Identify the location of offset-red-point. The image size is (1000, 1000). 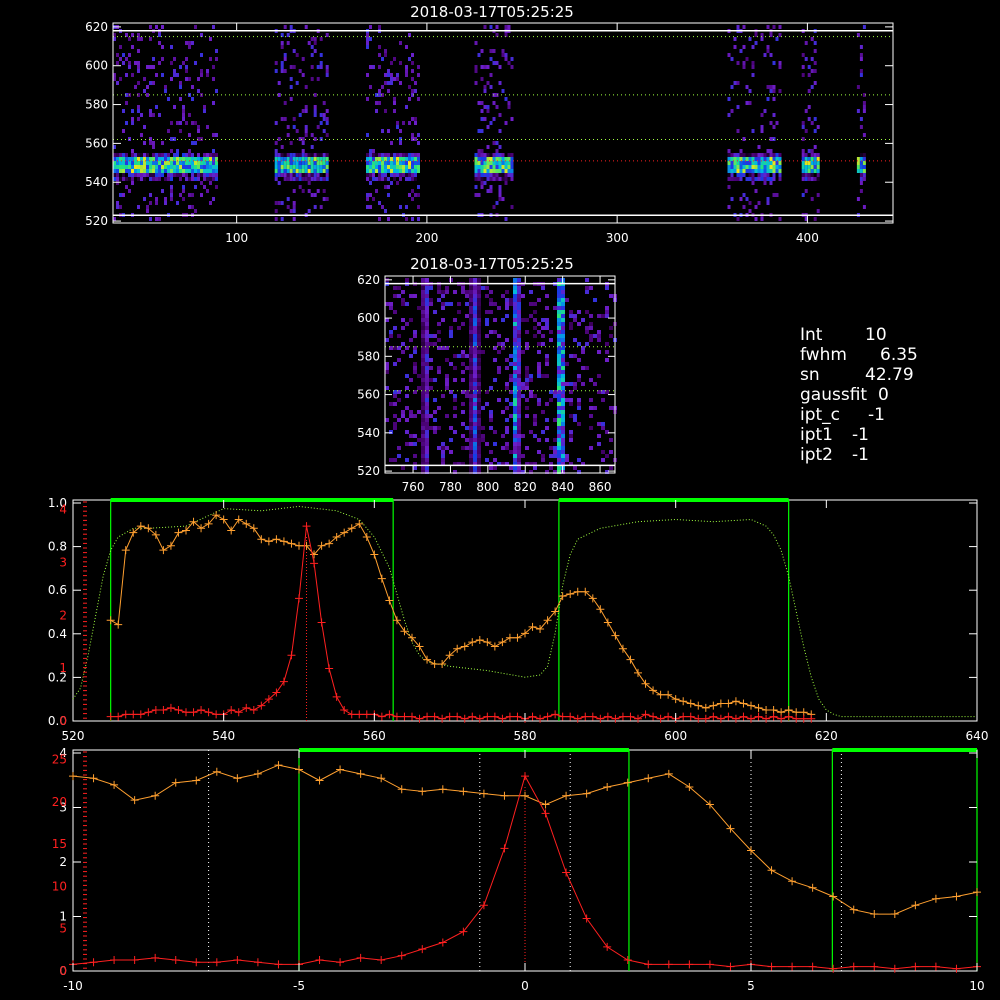
(319, 960).